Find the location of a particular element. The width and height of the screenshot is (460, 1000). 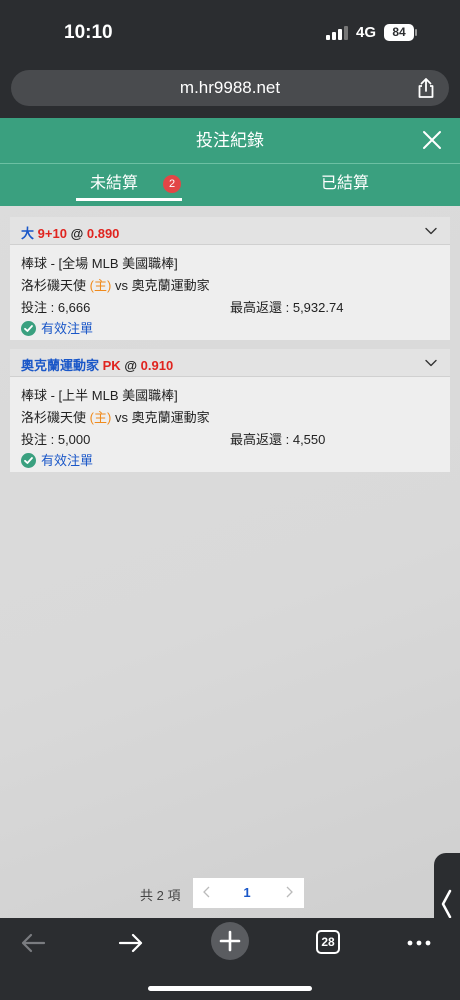

address-bar: m.hr9988.net is located at coordinates (230, 88).